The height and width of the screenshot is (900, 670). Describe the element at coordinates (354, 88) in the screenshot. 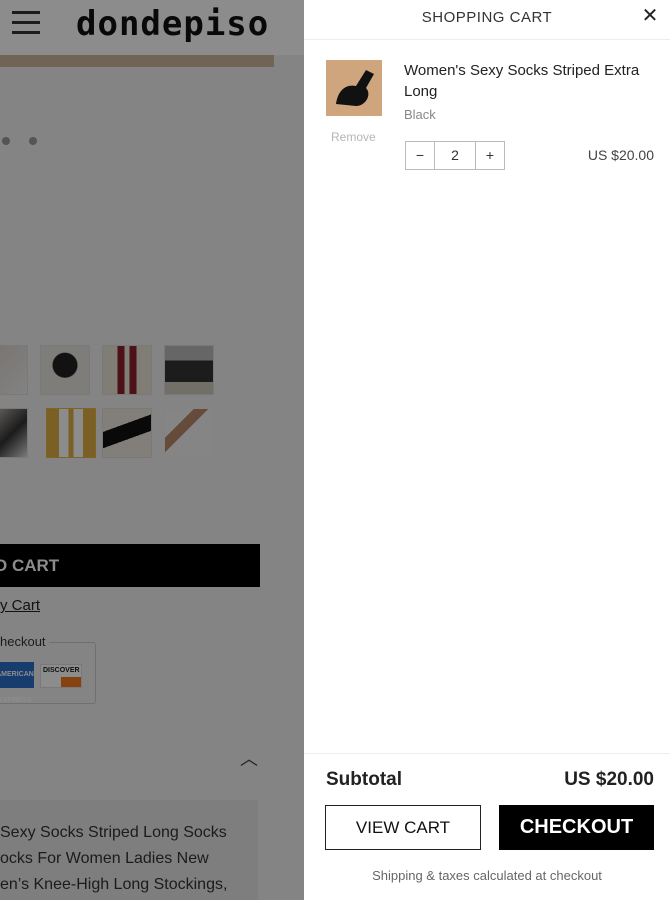

I see `cart-item-image` at that location.